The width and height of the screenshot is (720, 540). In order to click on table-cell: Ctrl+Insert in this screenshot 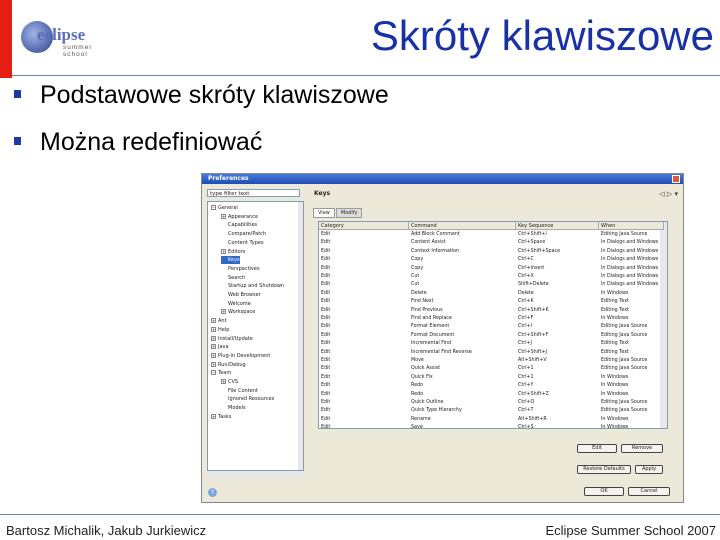, I will do `click(531, 268)`.